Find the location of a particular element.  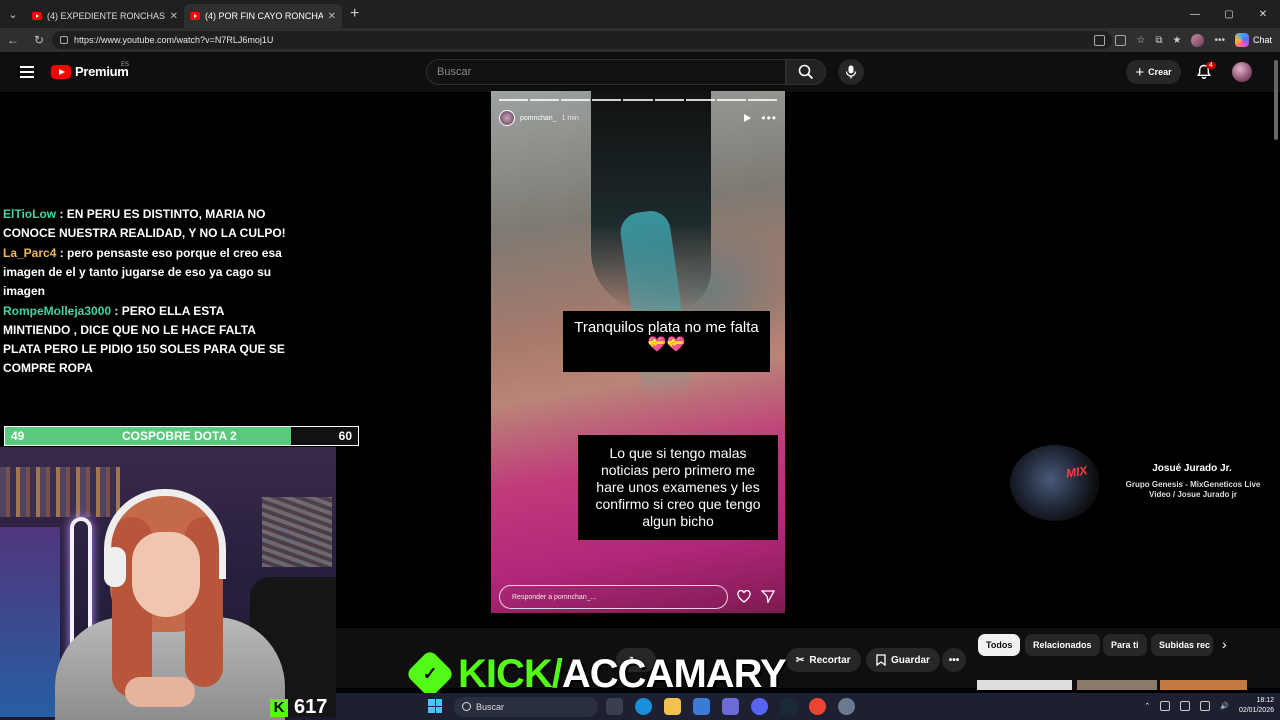

maximize-icon: ▢ is located at coordinates (1229, 14).